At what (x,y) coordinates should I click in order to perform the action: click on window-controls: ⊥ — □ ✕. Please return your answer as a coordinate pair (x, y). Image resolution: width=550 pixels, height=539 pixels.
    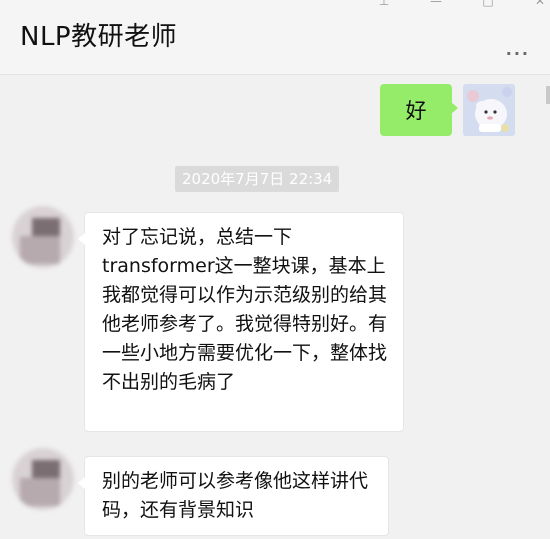
    Looking at the image, I should click on (462, 4).